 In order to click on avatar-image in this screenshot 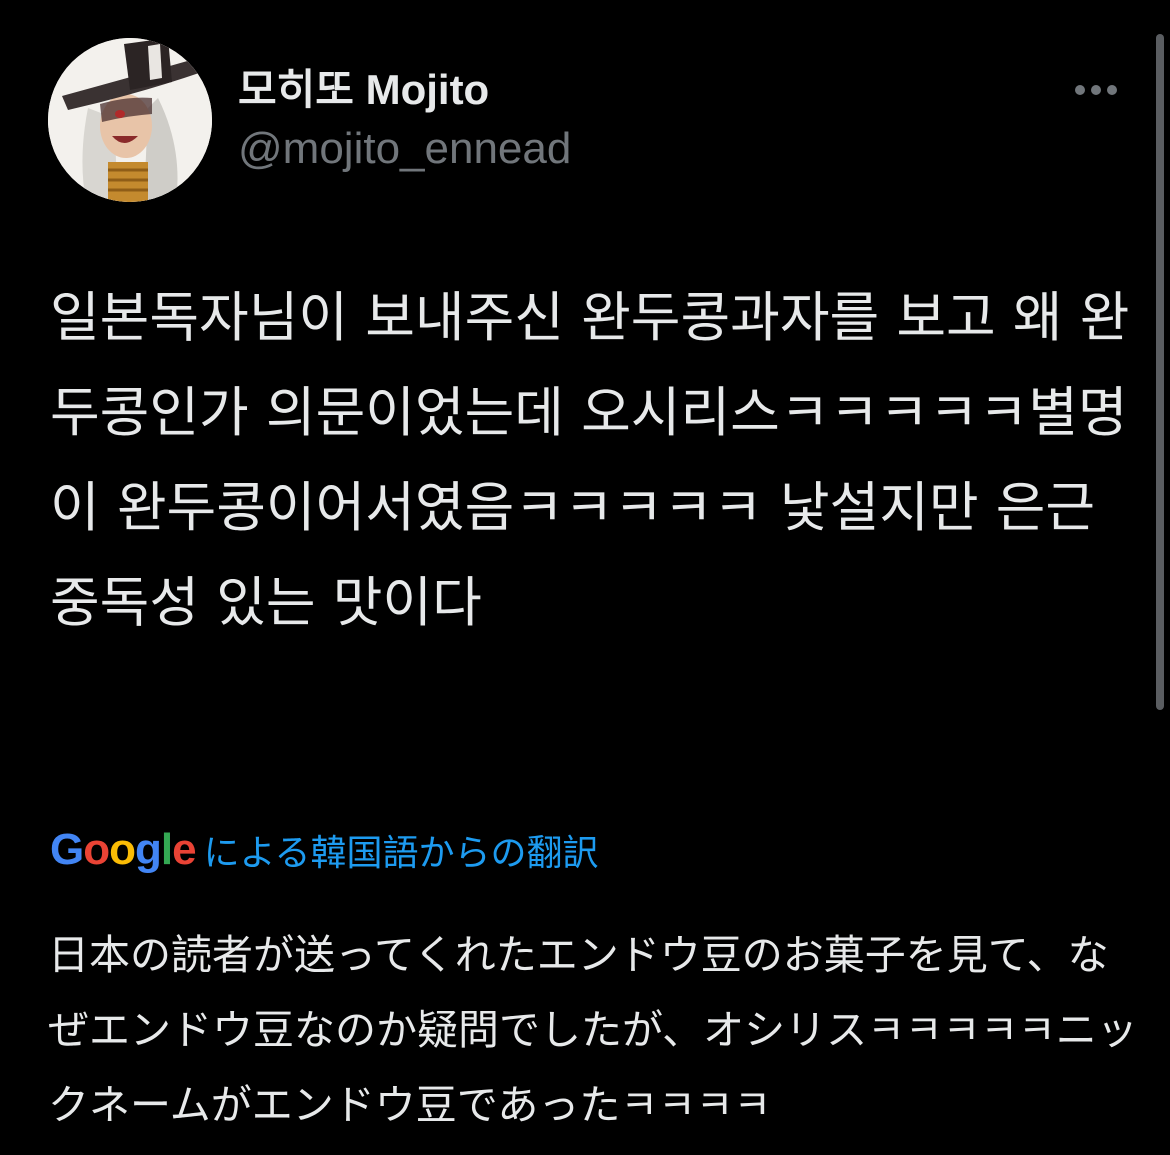, I will do `click(130, 120)`.